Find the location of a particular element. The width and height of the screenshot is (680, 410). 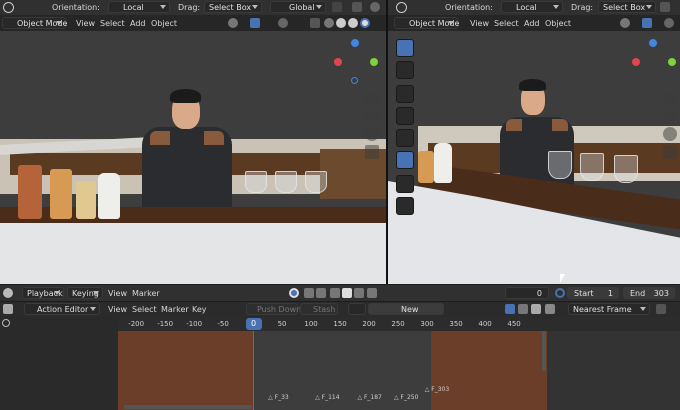

prev-key-icon is located at coordinates (321, 293).